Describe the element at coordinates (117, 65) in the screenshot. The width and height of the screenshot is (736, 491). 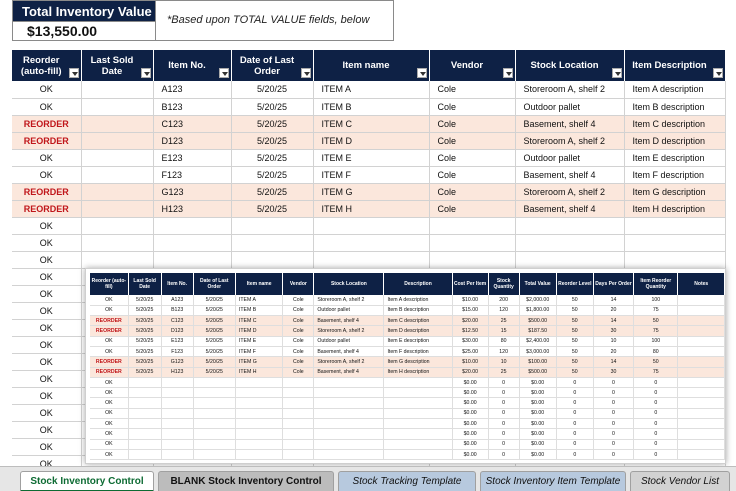
I see `column-header: Last Sold Date` at that location.